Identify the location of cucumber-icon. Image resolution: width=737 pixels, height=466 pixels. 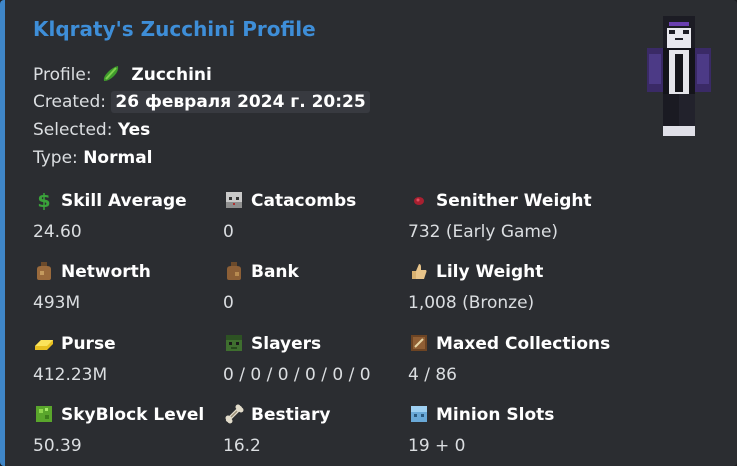
(111, 74).